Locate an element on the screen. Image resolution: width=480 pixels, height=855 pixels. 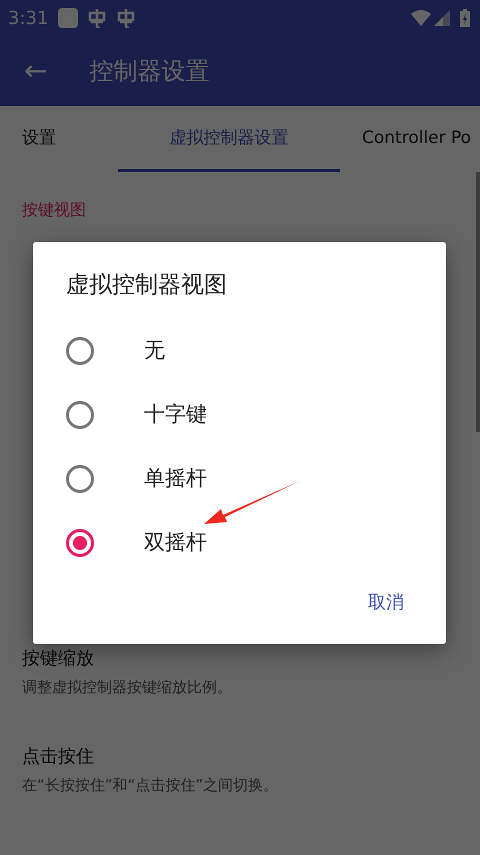
dialog-title: 虚拟控制器视图 is located at coordinates (146, 285).